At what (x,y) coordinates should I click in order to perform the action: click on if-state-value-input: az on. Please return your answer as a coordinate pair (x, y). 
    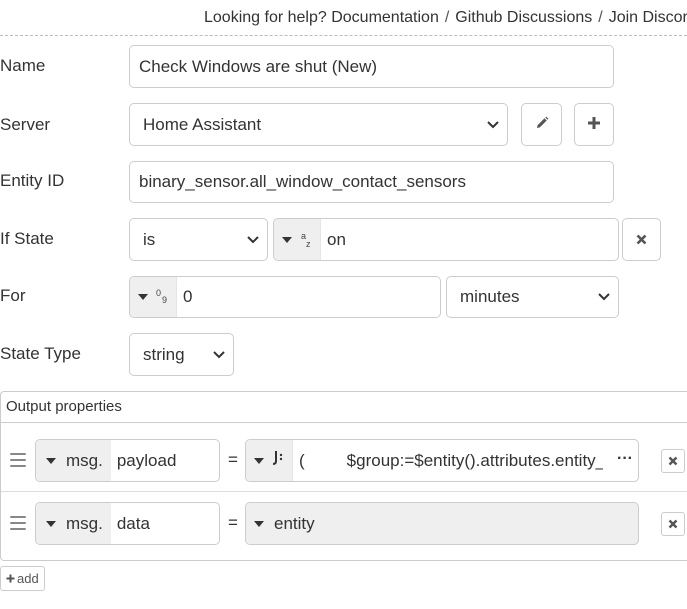
    Looking at the image, I should click on (446, 239).